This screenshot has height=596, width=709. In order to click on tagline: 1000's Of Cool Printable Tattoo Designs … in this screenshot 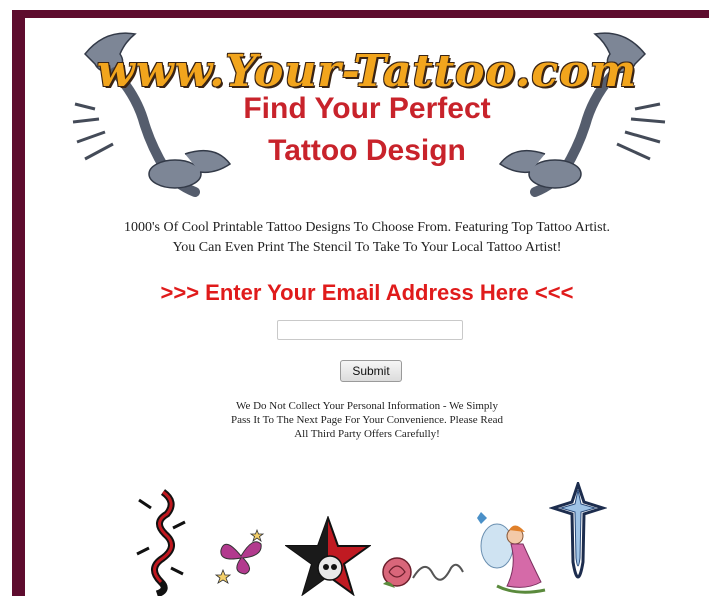, I will do `click(367, 238)`.